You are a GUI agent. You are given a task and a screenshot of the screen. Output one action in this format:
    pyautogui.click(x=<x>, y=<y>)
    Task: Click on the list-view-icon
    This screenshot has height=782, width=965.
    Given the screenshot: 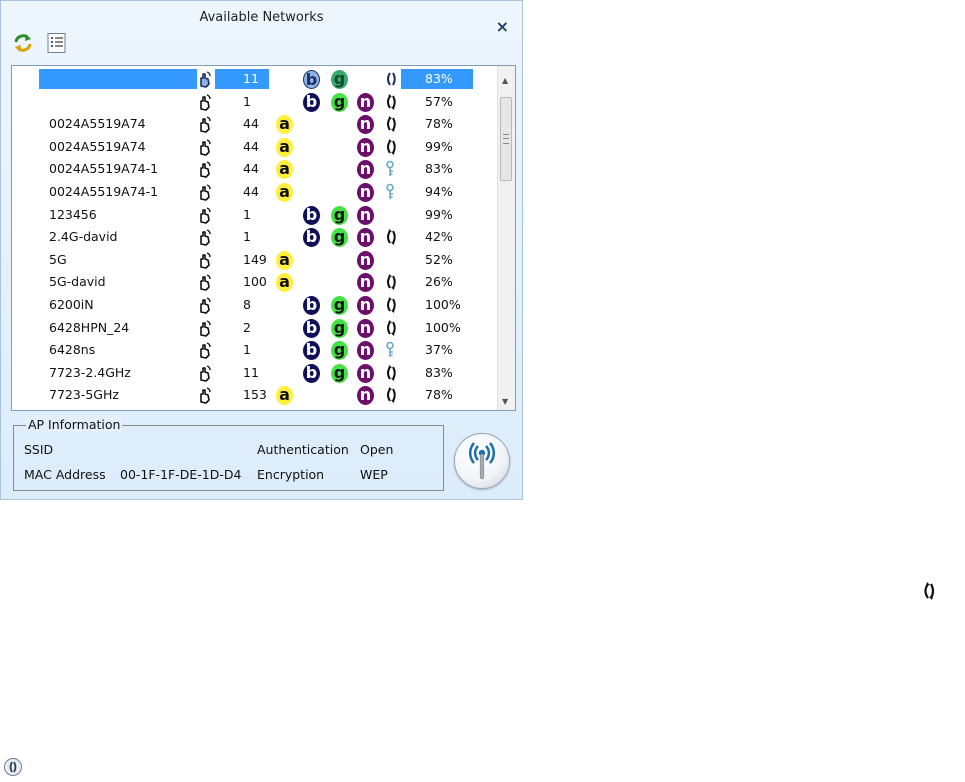 What is the action you would take?
    pyautogui.click(x=56, y=43)
    